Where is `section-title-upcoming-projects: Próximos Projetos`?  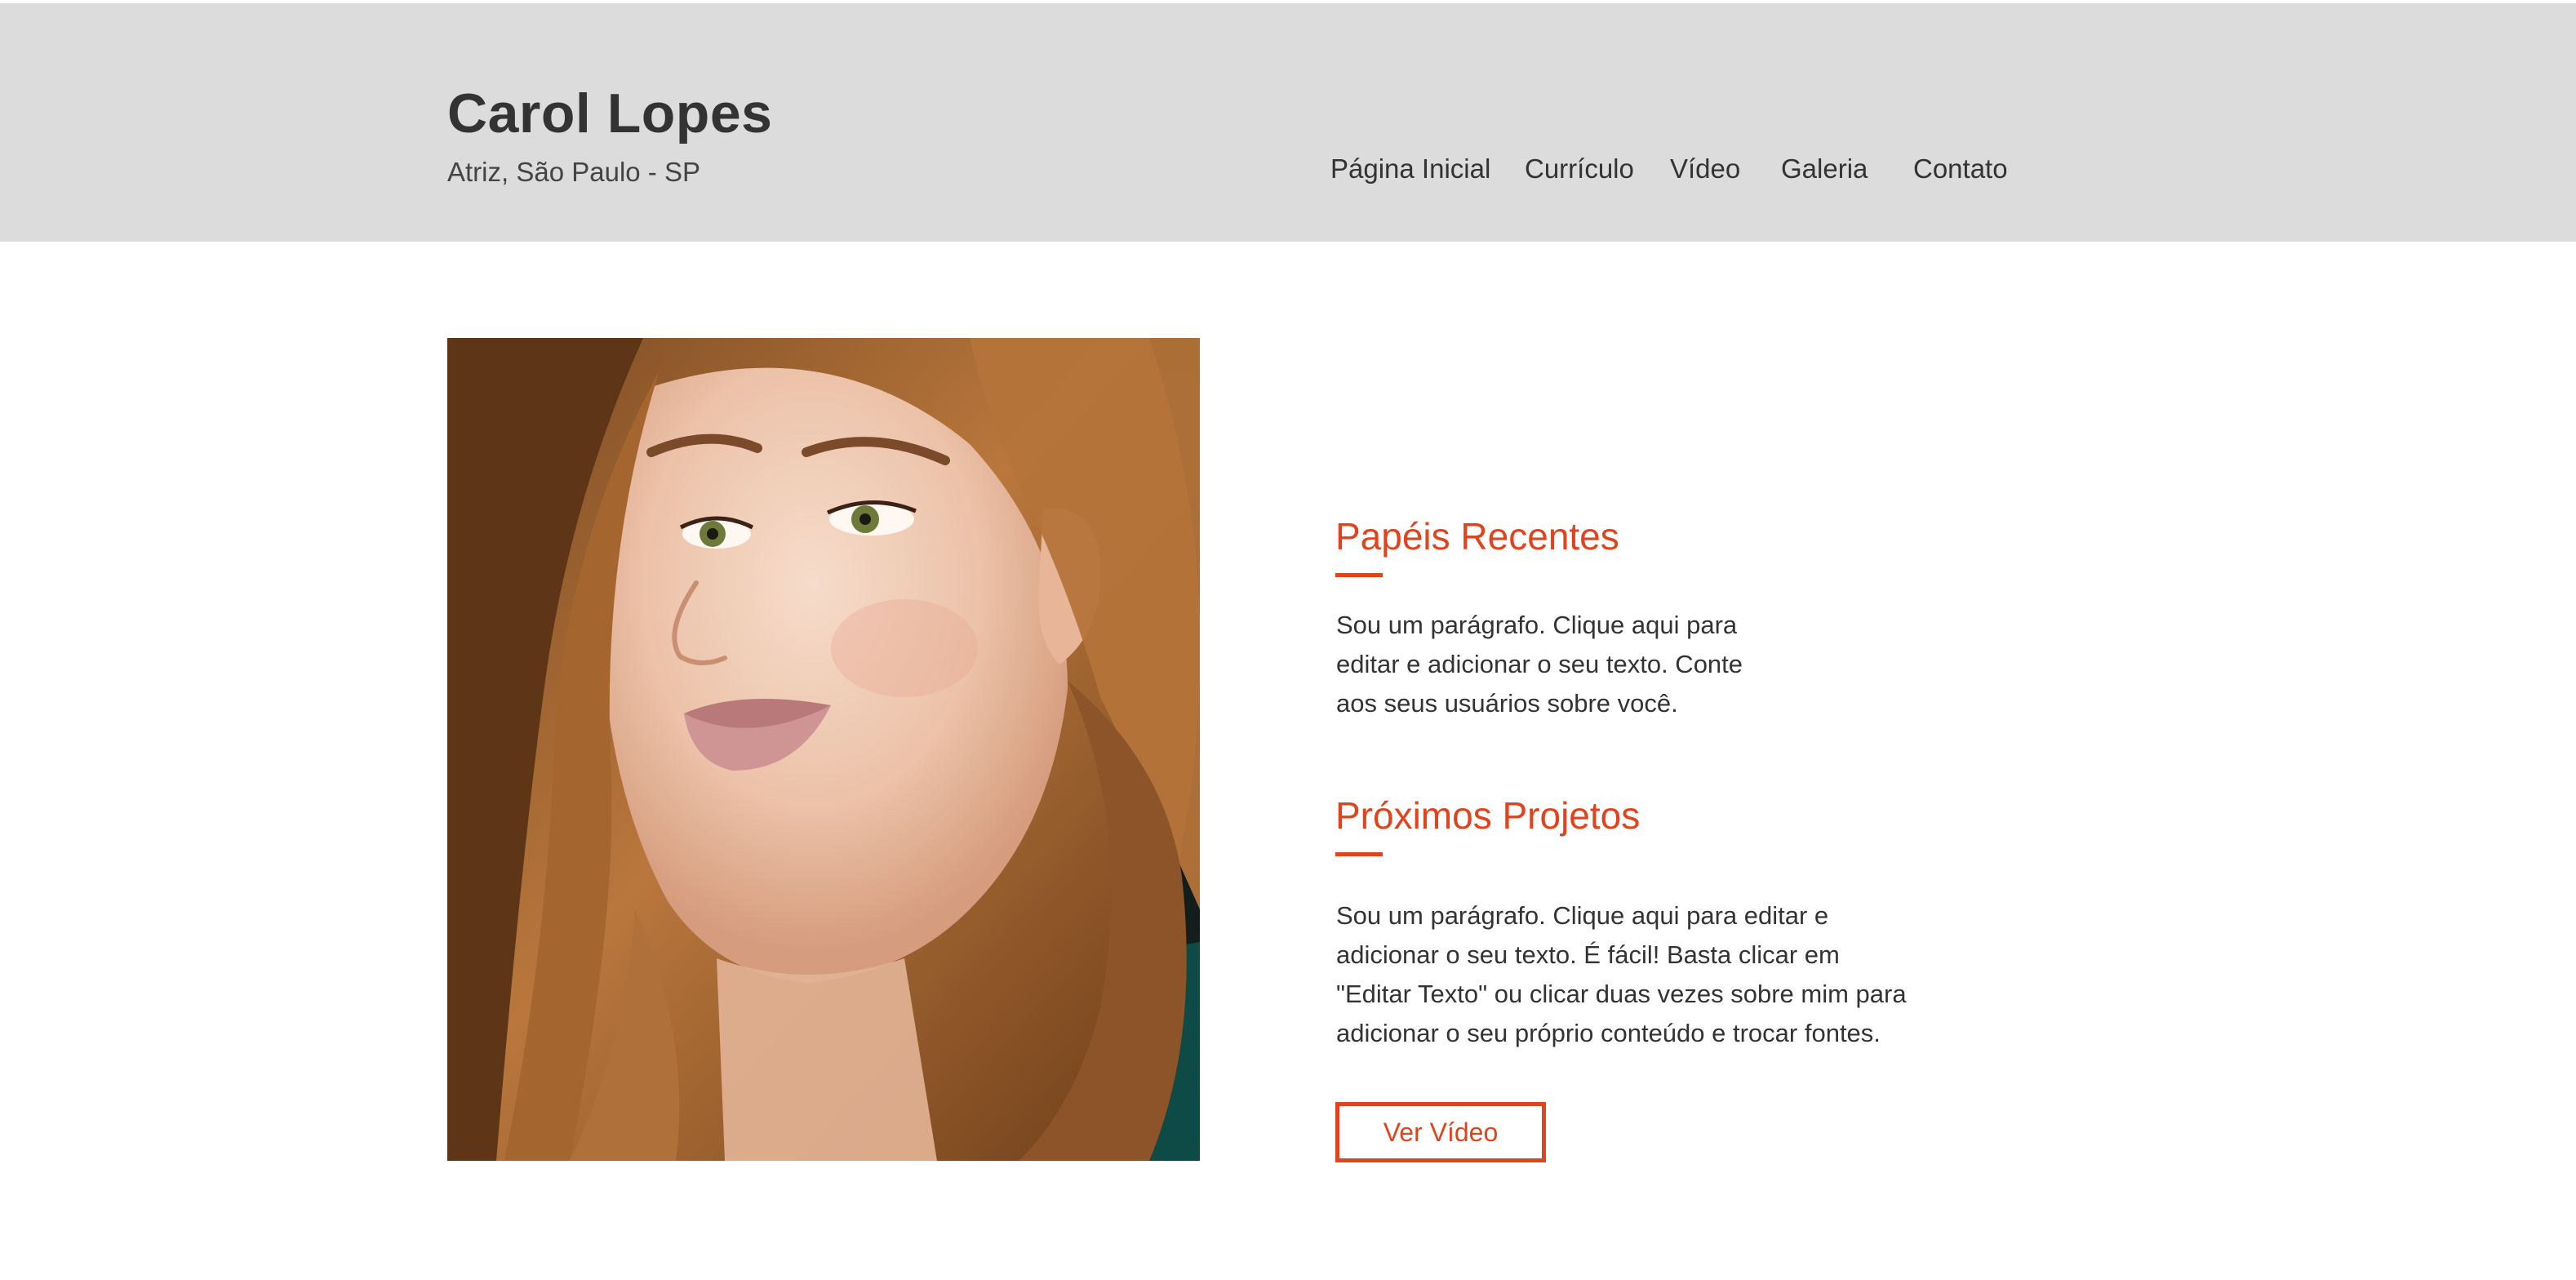
section-title-upcoming-projects: Próximos Projetos is located at coordinates (1488, 816).